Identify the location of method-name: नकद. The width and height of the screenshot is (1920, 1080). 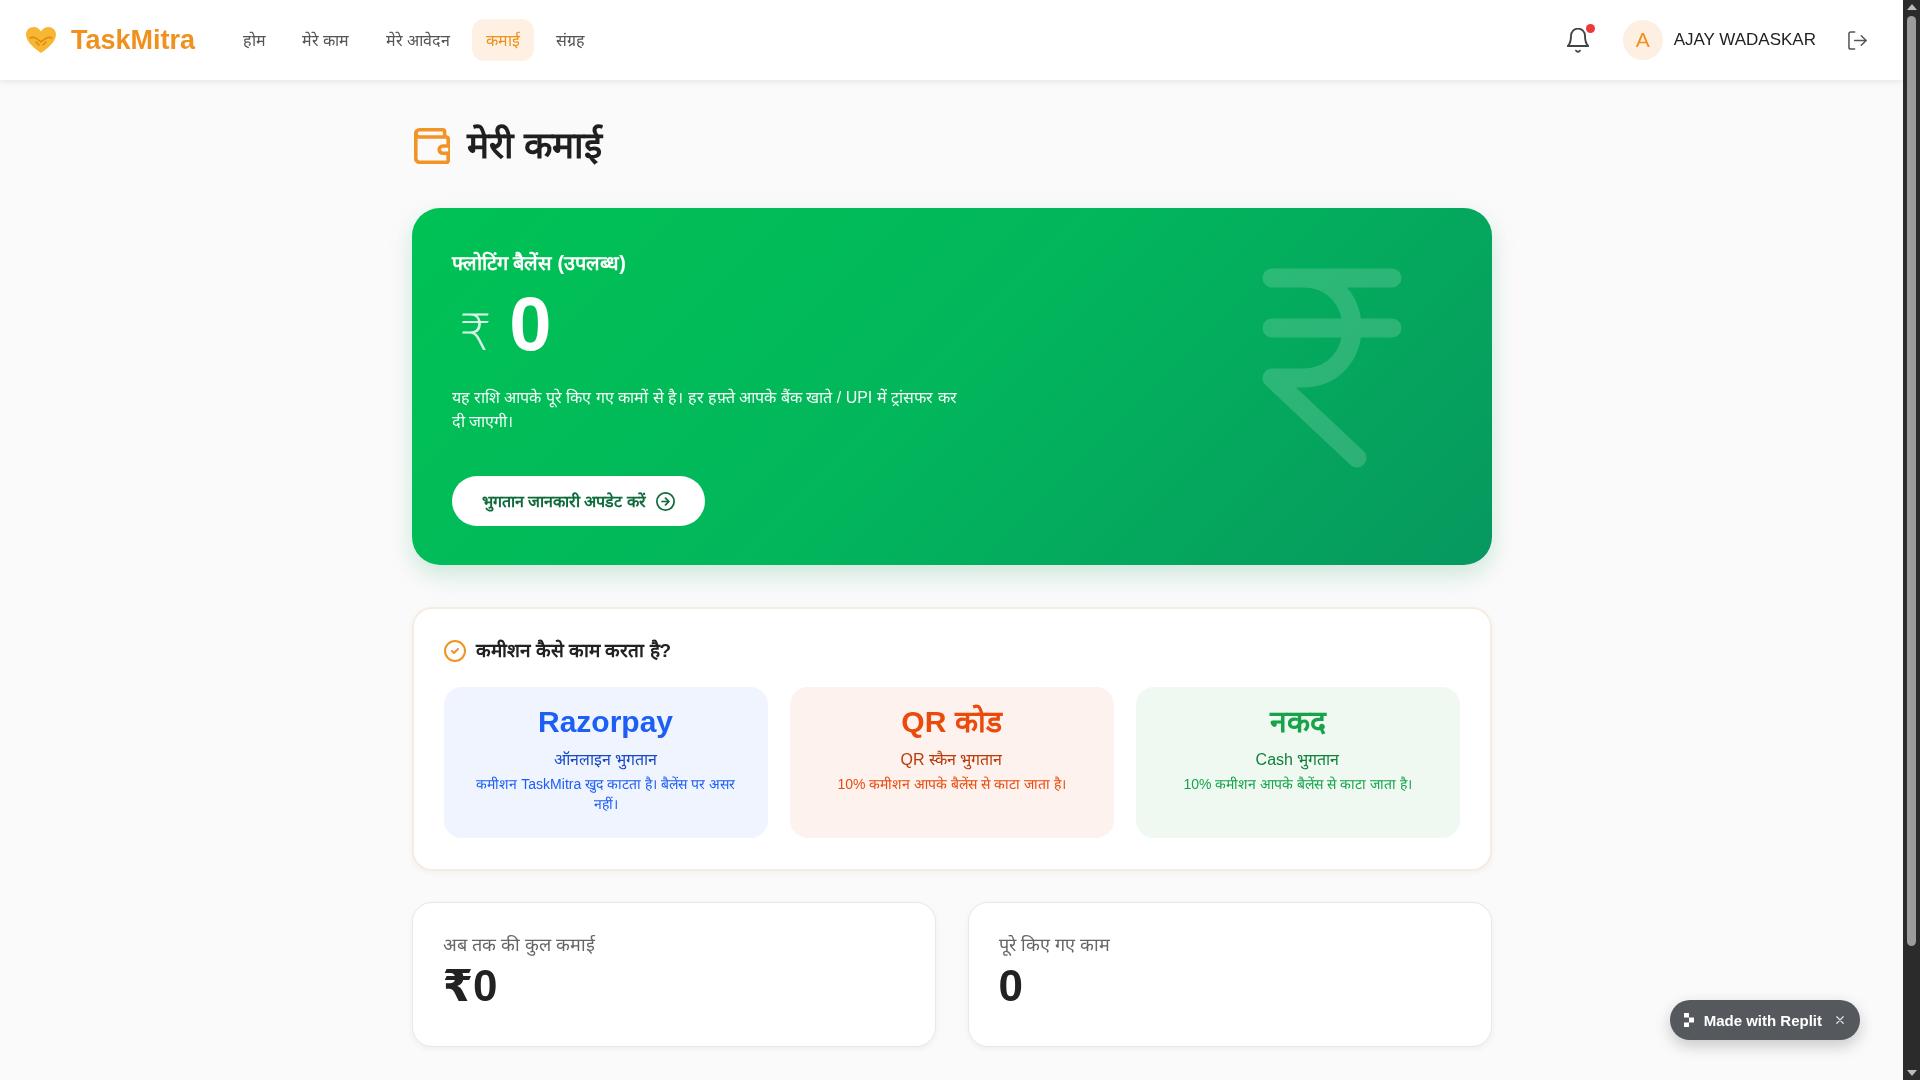
(1298, 722).